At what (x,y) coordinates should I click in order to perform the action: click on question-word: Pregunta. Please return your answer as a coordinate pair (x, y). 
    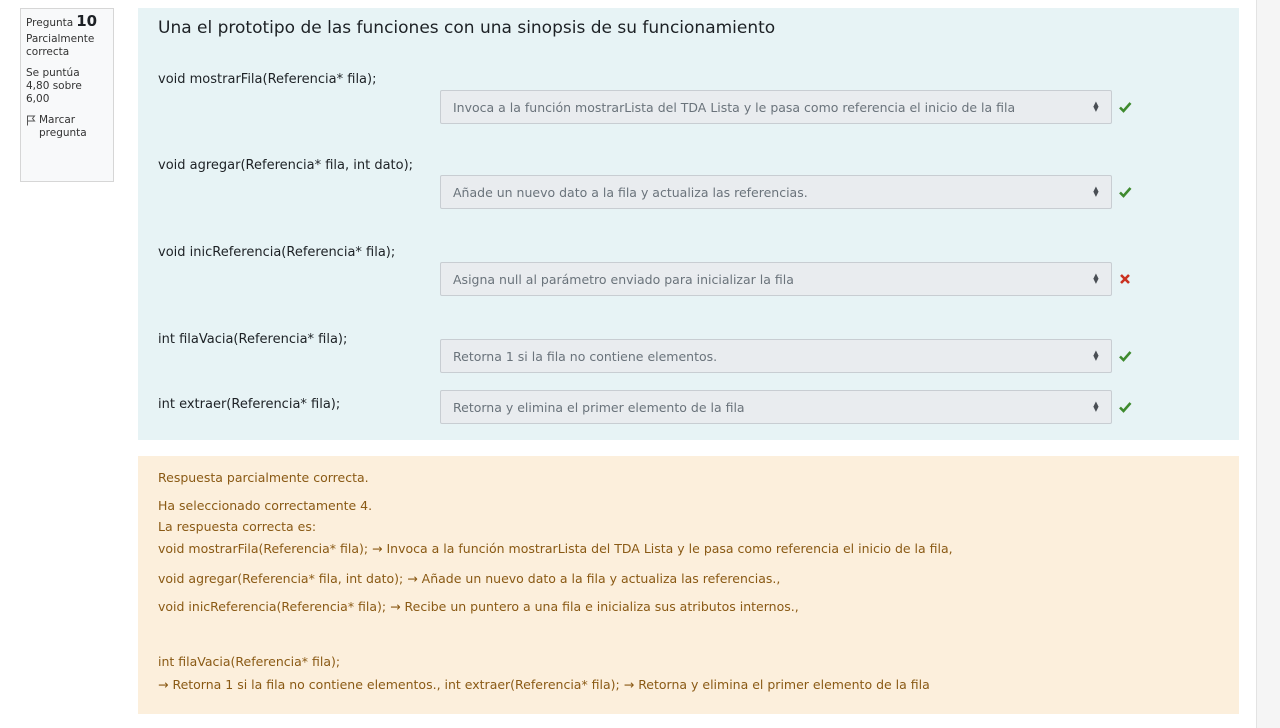
    Looking at the image, I should click on (50, 23).